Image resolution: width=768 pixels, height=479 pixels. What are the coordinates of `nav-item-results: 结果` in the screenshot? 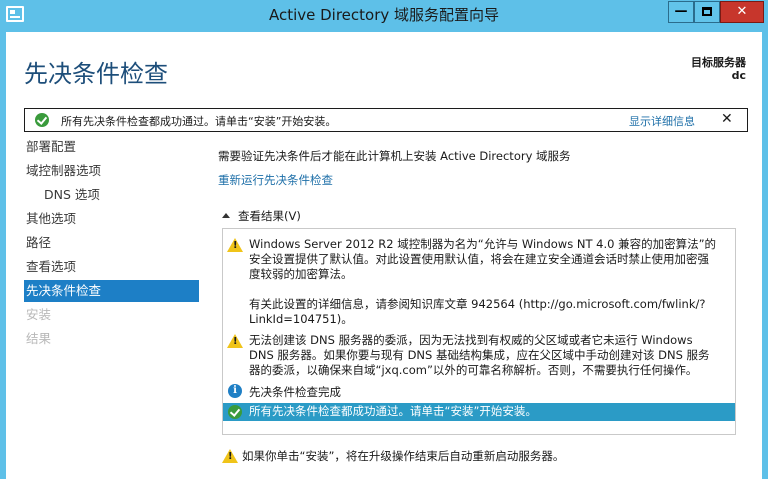 It's located at (39, 338).